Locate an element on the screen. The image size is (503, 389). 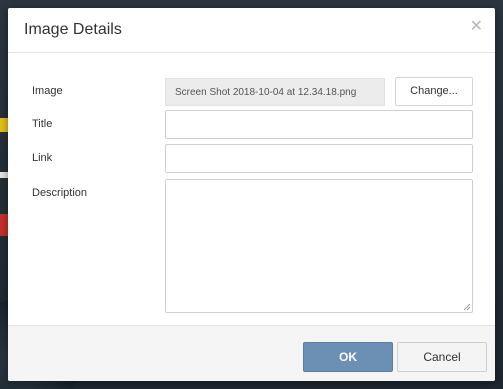
image-filename-field: Screen Shot 2018-10-04 at 12.34.18.png is located at coordinates (275, 92).